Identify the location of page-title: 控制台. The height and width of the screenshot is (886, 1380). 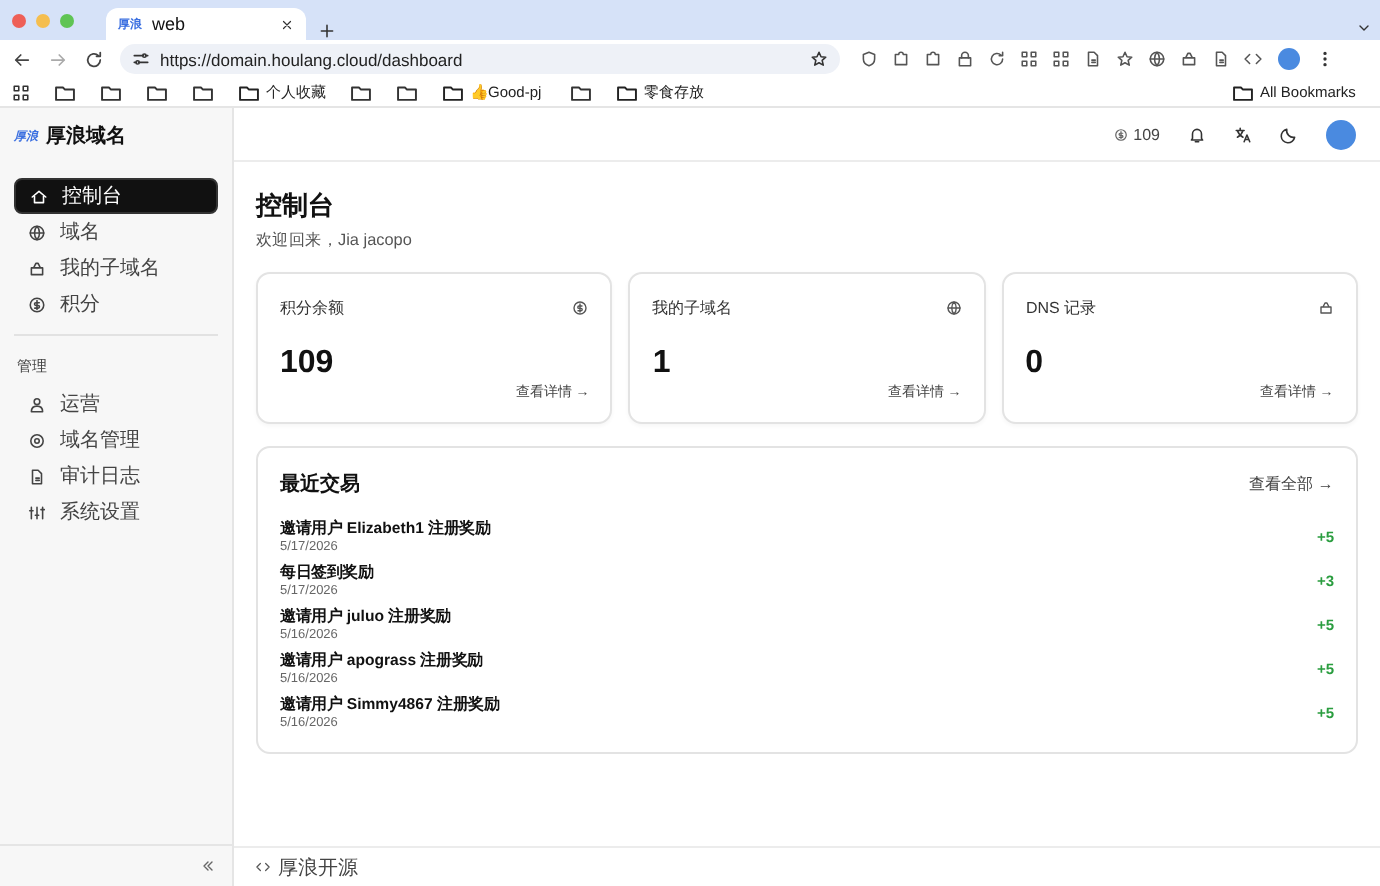
(296, 206).